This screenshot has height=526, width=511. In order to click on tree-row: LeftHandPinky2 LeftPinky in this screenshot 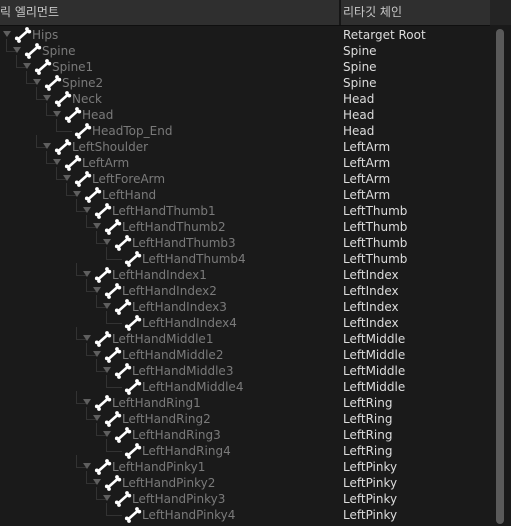, I will do `click(246, 481)`.